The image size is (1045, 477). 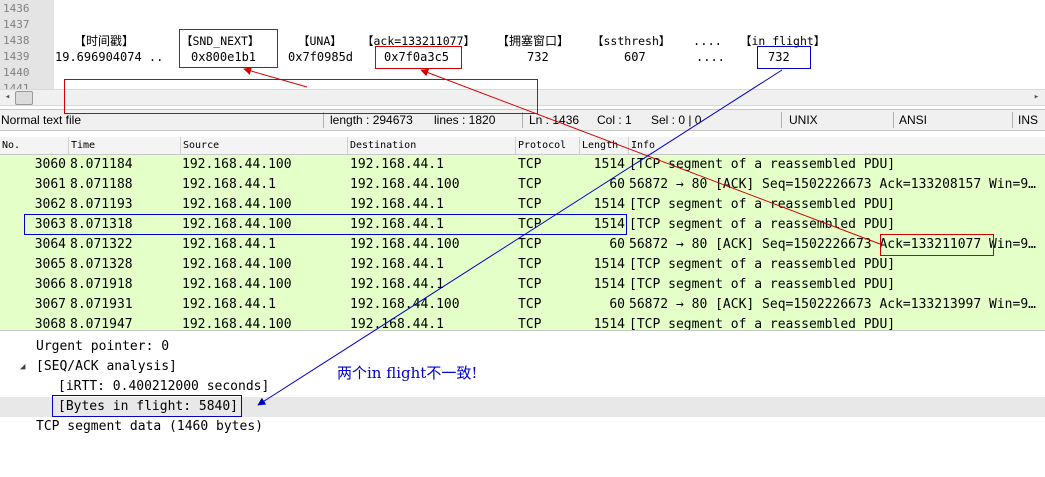 I want to click on red-arrow-to-snd-next, so click(x=275, y=77).